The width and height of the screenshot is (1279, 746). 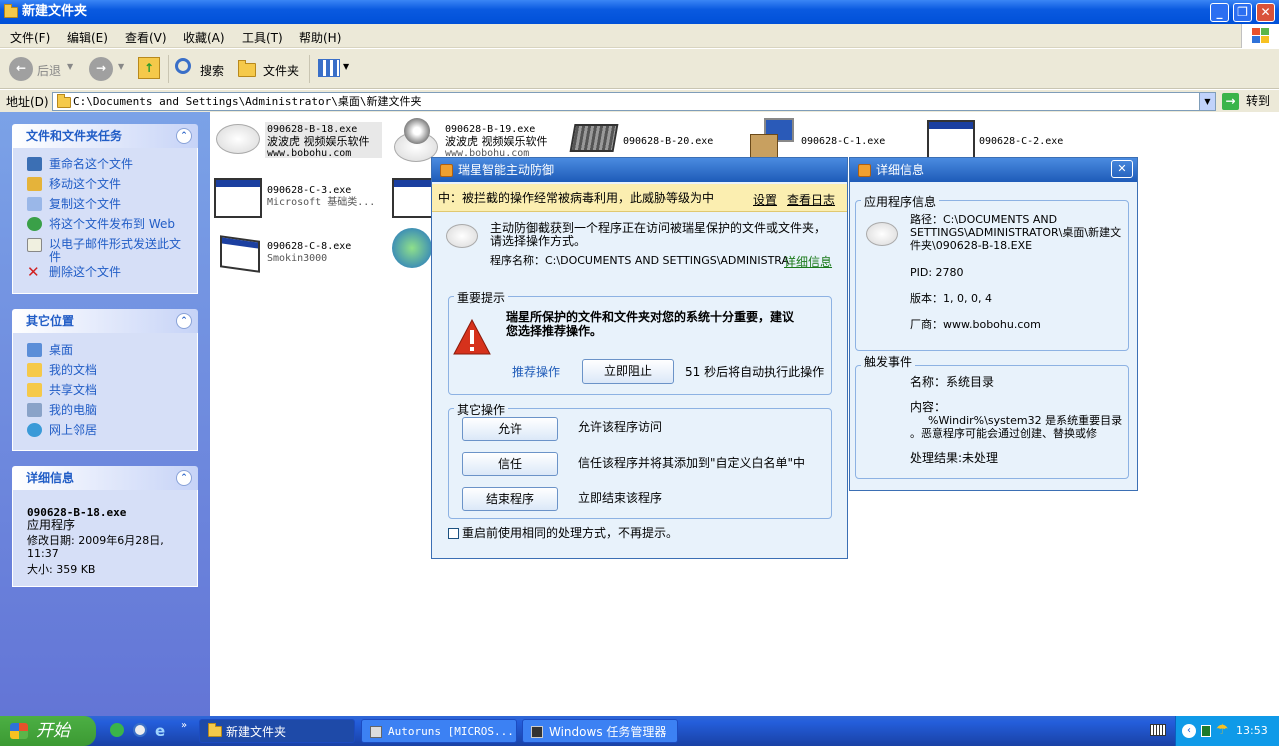 I want to click on menu-edit: 编辑(E), so click(x=87, y=37).